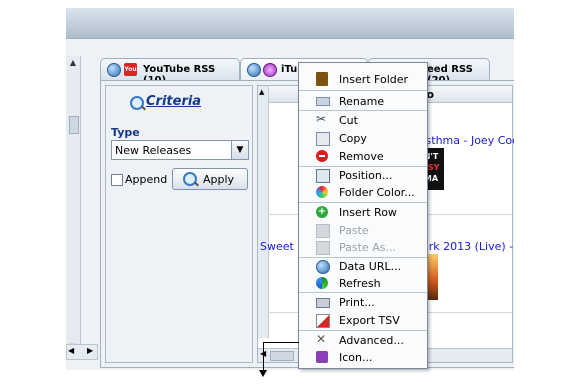 This screenshot has height=385, width=566. What do you see at coordinates (290, 23) in the screenshot?
I see `toolbar-area` at bounding box center [290, 23].